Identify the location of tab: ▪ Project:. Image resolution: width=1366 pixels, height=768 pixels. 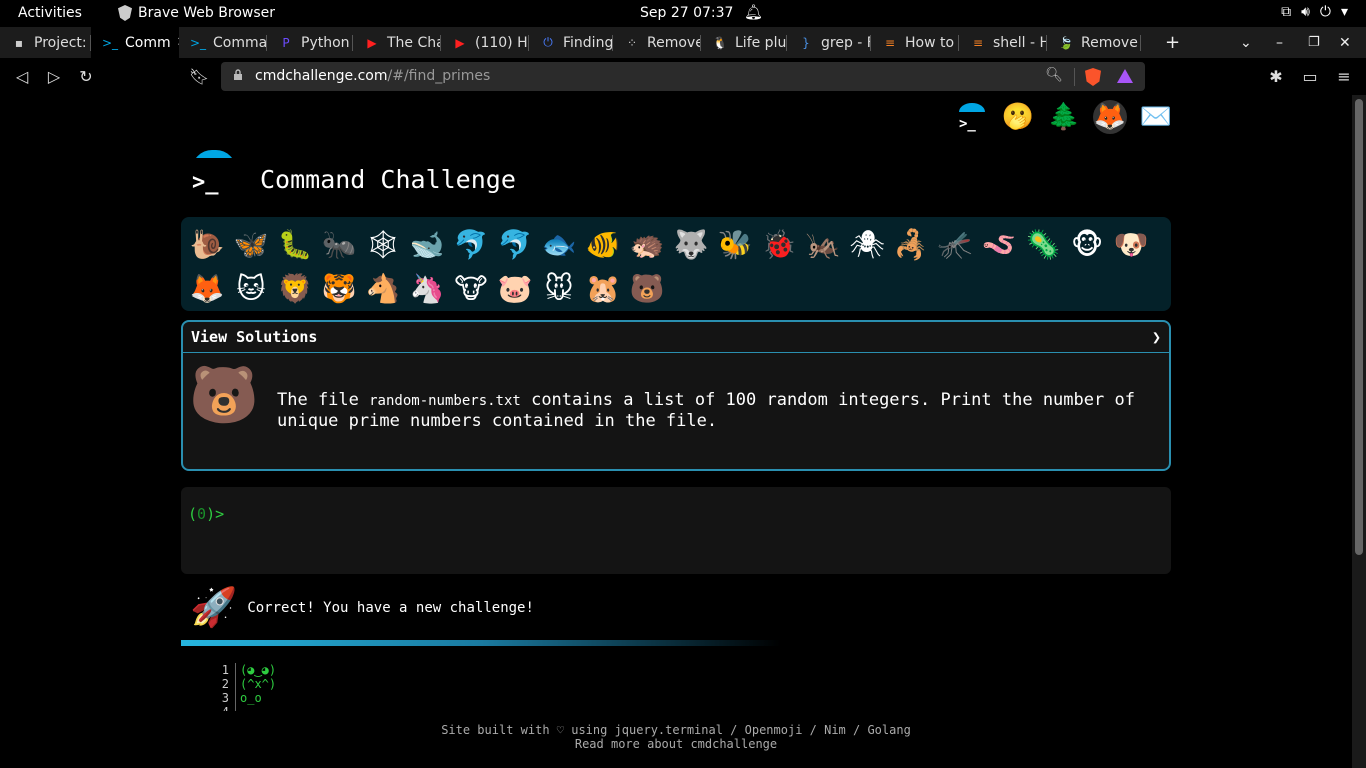
(45, 42).